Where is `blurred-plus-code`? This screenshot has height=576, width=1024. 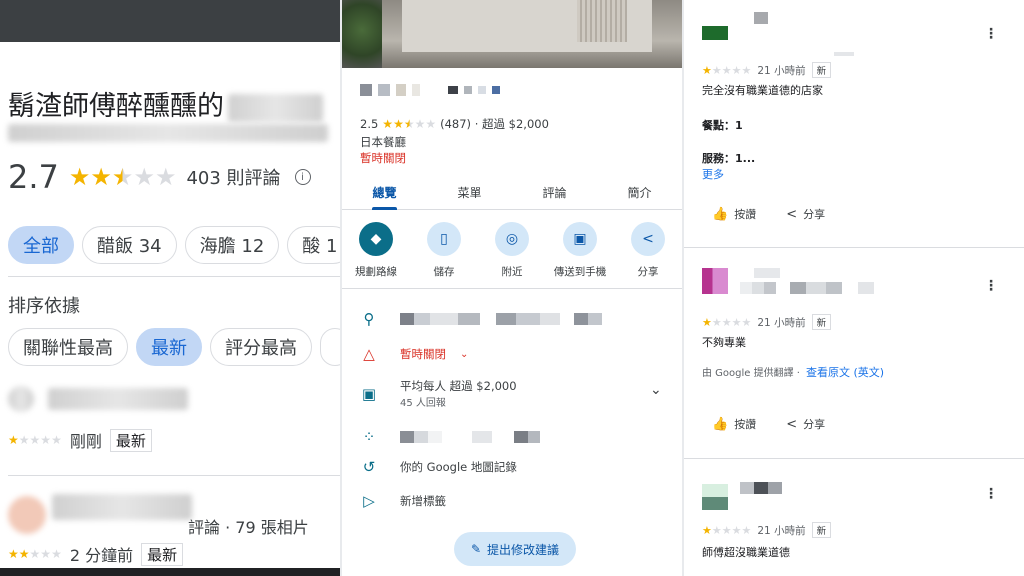 blurred-plus-code is located at coordinates (470, 437).